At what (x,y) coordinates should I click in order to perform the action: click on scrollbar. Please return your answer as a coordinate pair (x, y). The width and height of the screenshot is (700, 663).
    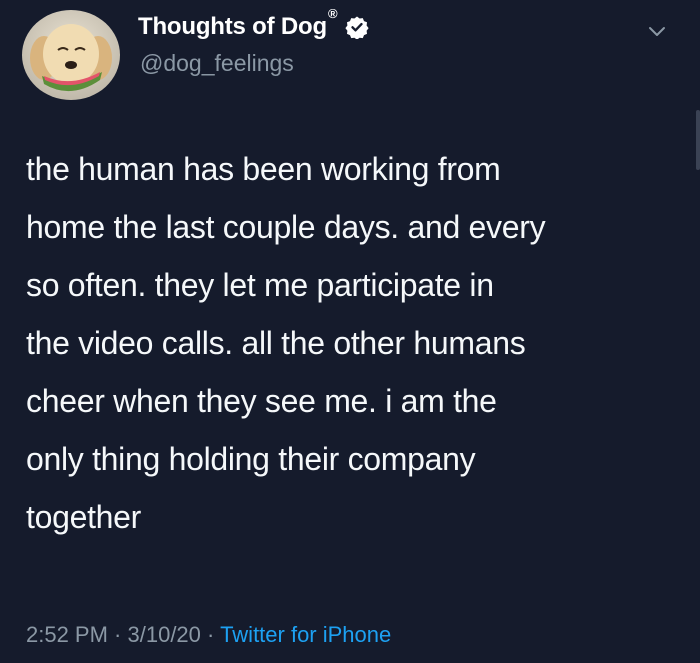
    Looking at the image, I should click on (698, 140).